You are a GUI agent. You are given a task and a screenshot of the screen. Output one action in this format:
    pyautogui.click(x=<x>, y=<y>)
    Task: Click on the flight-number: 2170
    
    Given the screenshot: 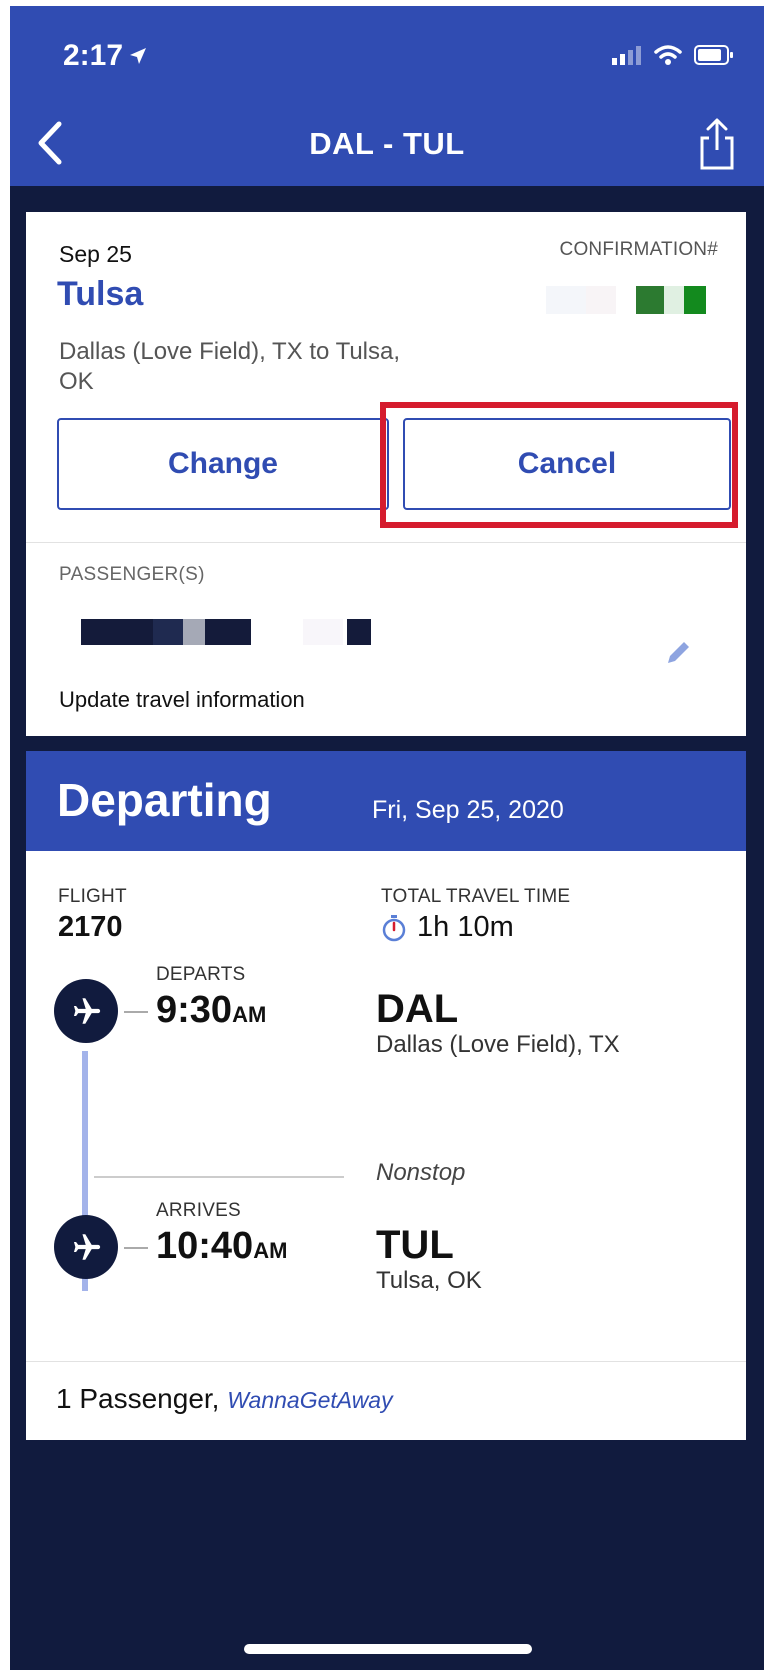 What is the action you would take?
    pyautogui.click(x=90, y=927)
    